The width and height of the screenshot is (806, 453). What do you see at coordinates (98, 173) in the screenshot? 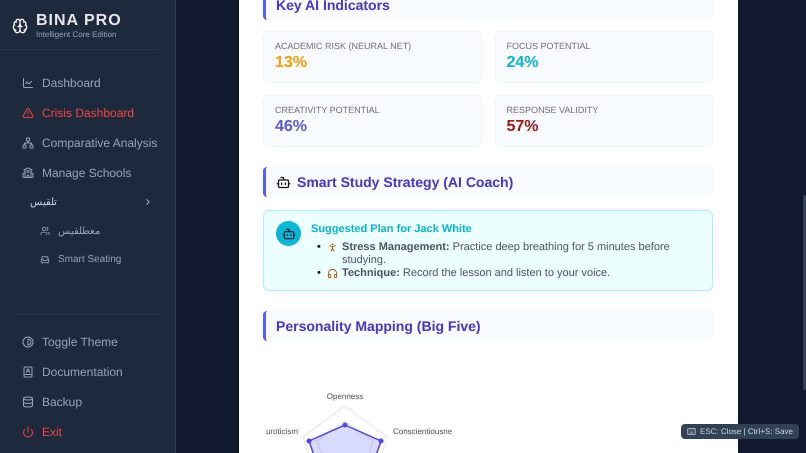
I see `nav-item: Manage Schools` at bounding box center [98, 173].